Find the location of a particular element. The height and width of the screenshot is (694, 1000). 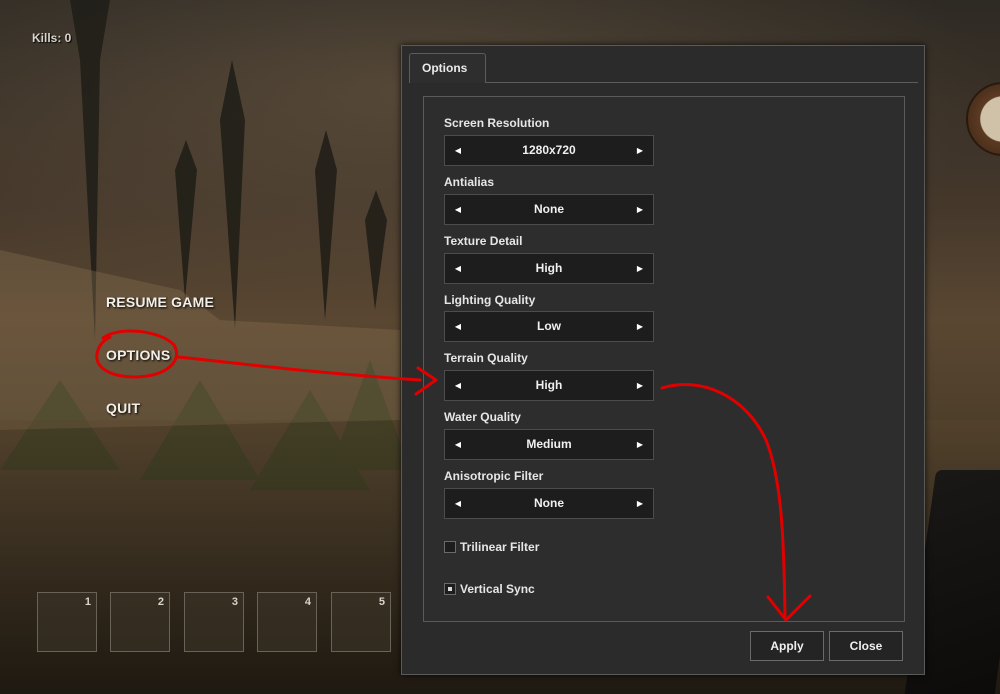

vertical-sync-checkbox: Vertical Sync is located at coordinates (489, 589).